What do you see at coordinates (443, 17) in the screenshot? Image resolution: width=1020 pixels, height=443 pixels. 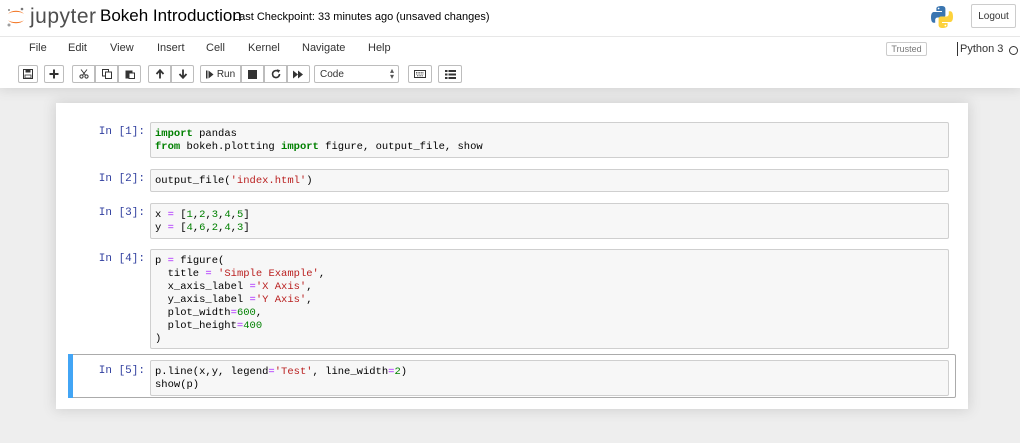 I see `autosave-status: (unsaved changes)` at bounding box center [443, 17].